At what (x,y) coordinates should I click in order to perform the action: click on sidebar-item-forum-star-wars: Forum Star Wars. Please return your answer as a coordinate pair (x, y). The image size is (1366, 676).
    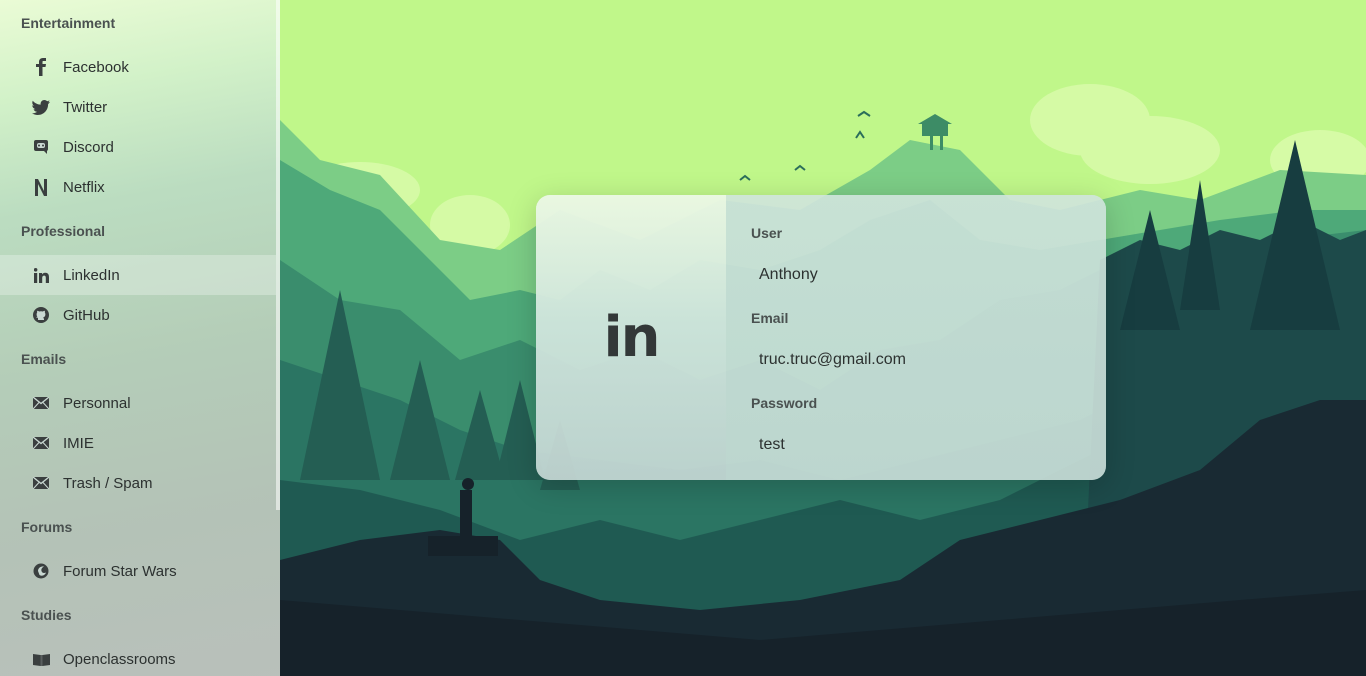
    Looking at the image, I should click on (138, 571).